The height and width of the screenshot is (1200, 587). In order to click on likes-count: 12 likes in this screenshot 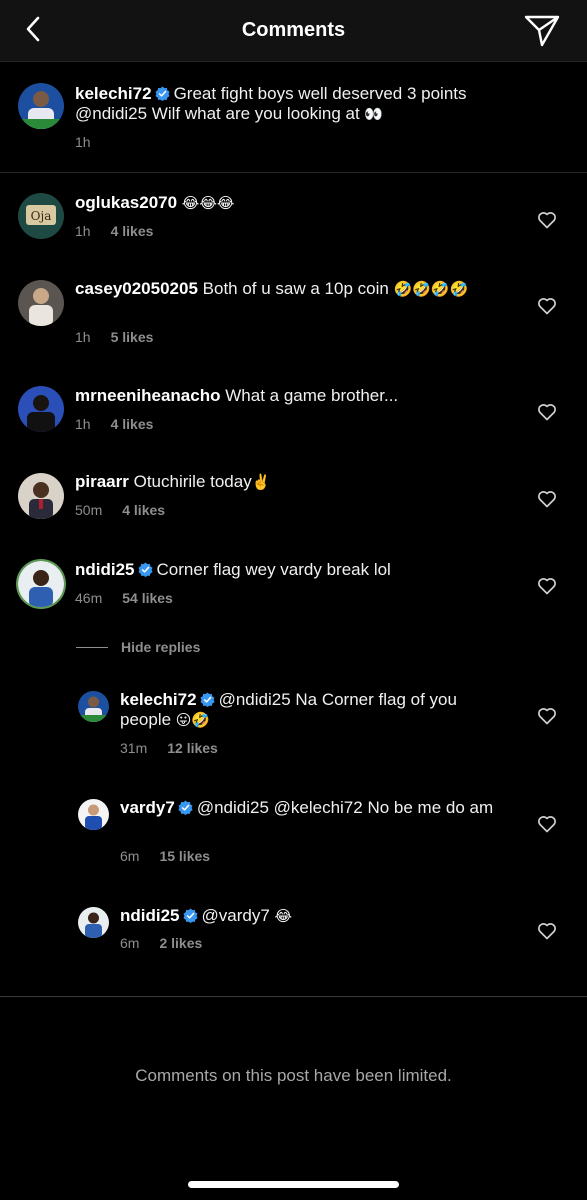, I will do `click(192, 748)`.